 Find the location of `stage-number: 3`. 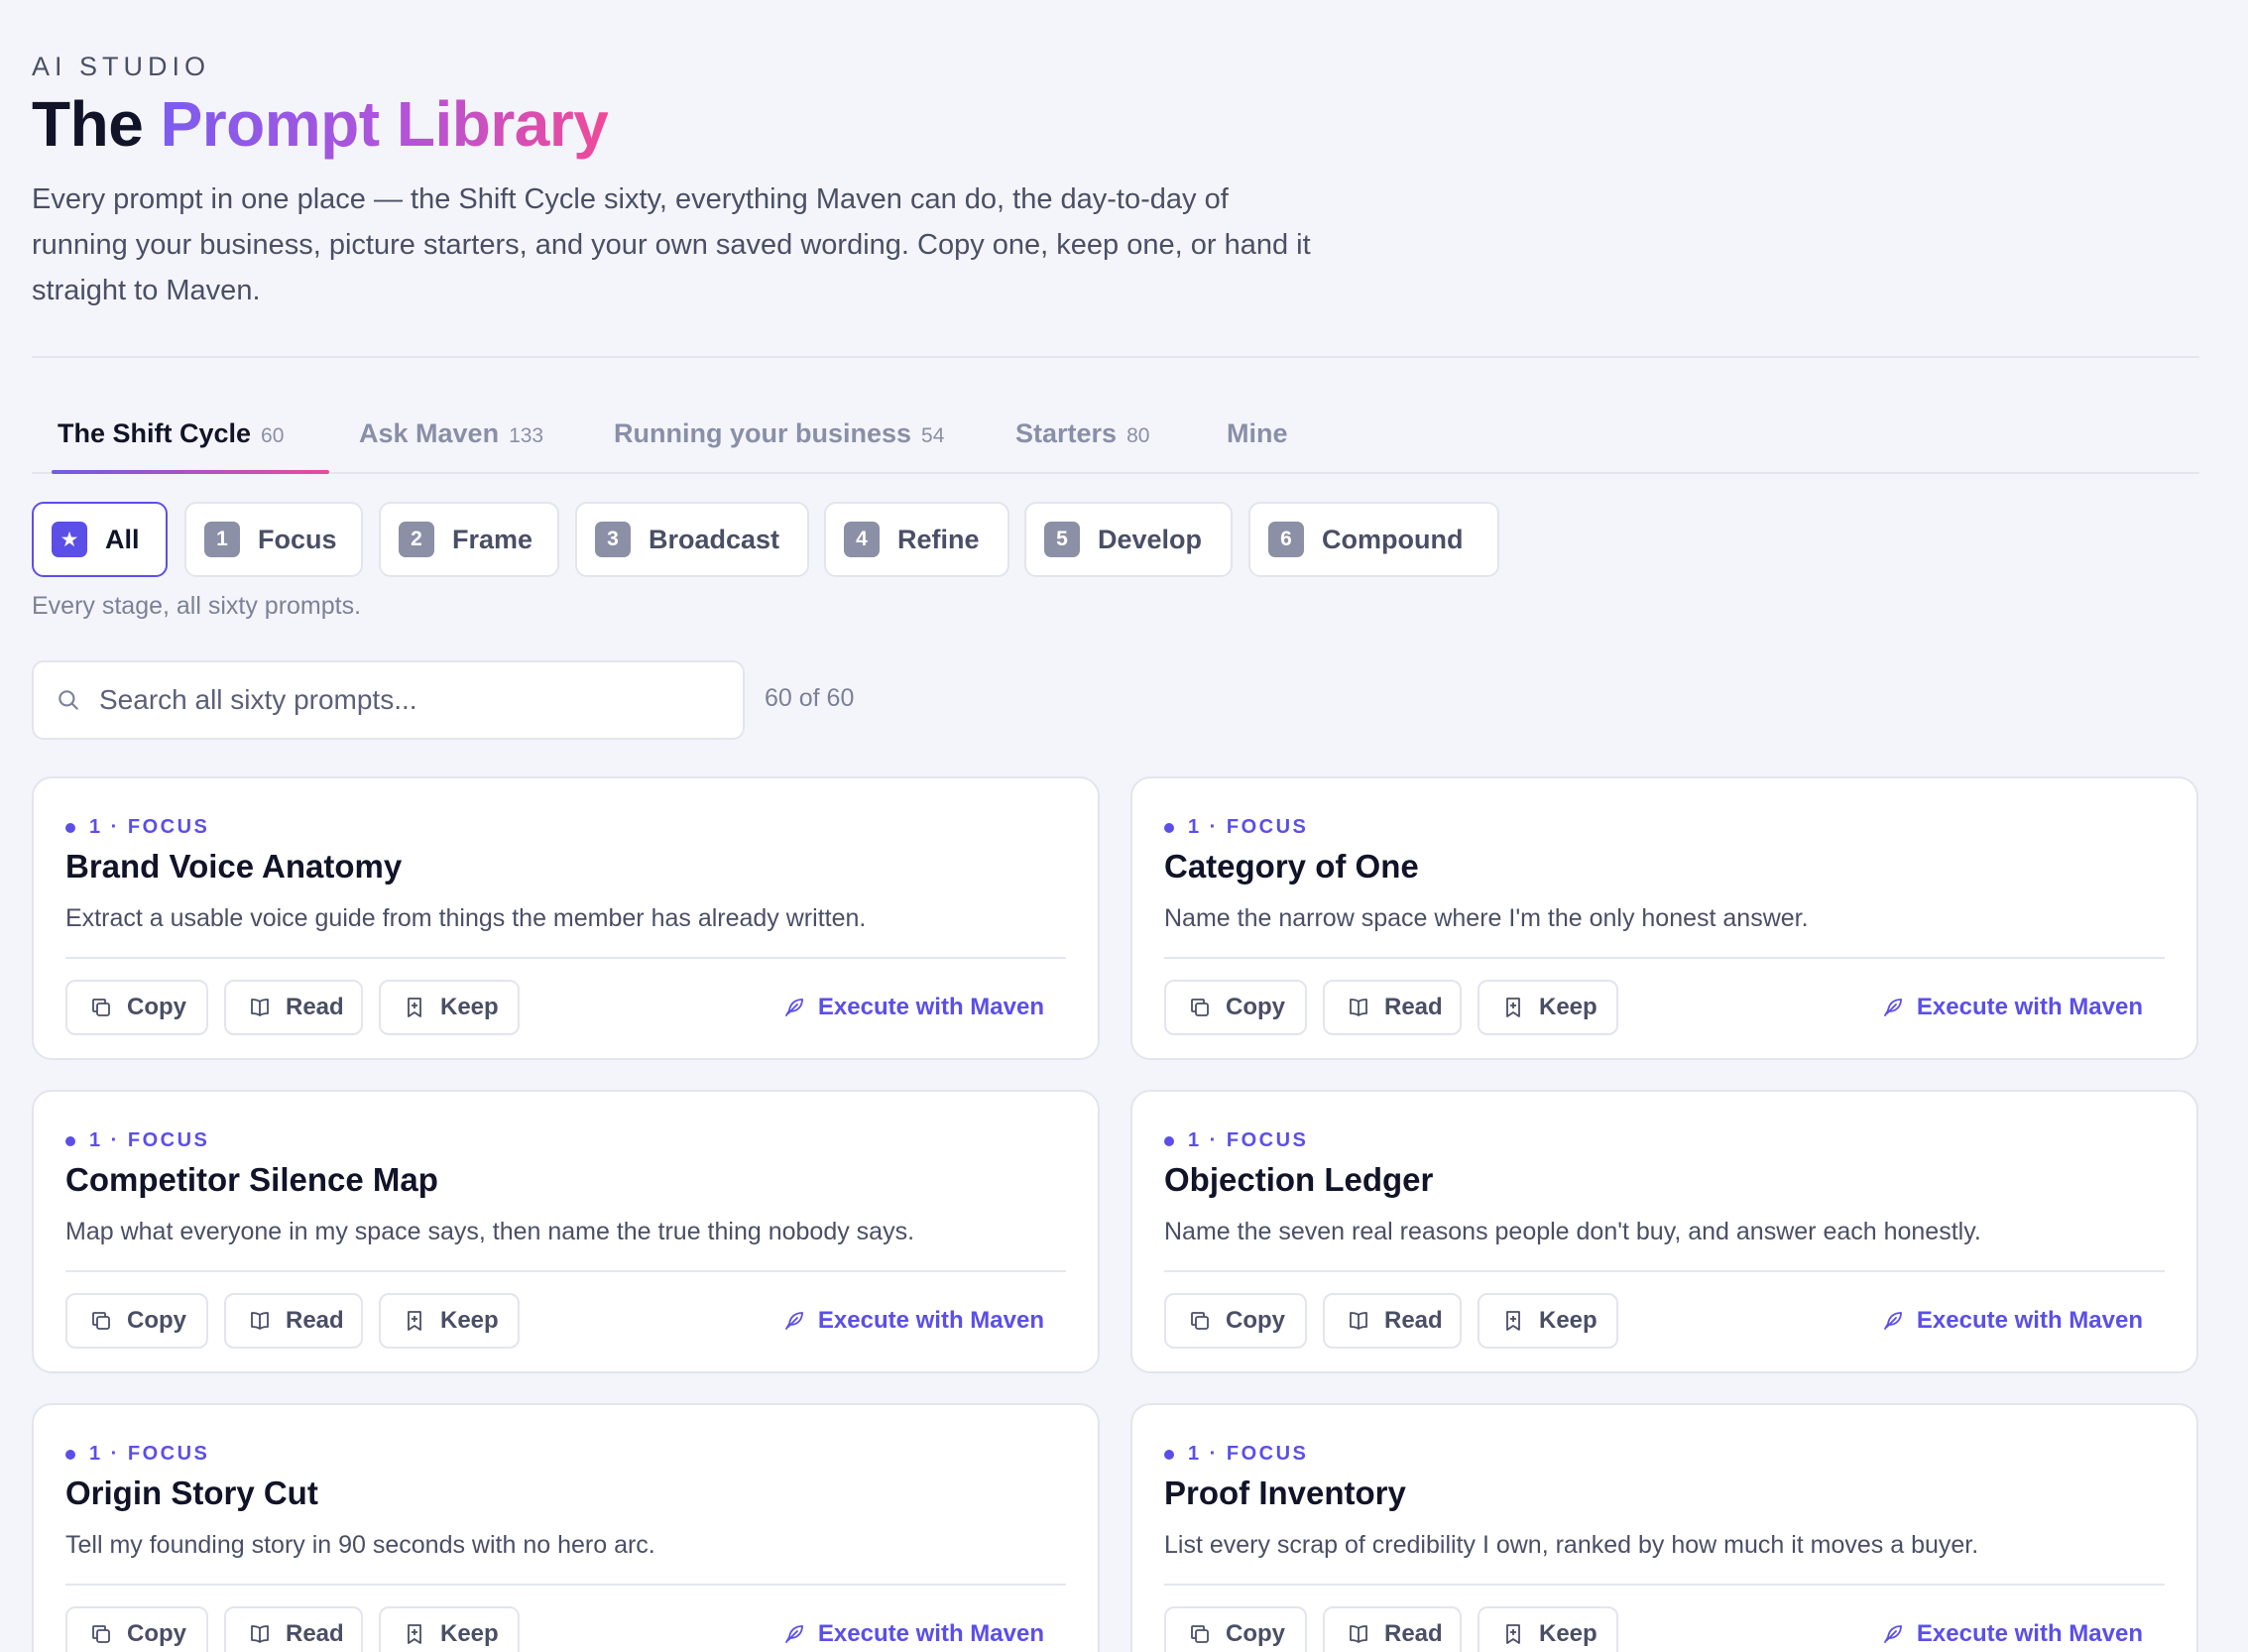

stage-number: 3 is located at coordinates (613, 539).